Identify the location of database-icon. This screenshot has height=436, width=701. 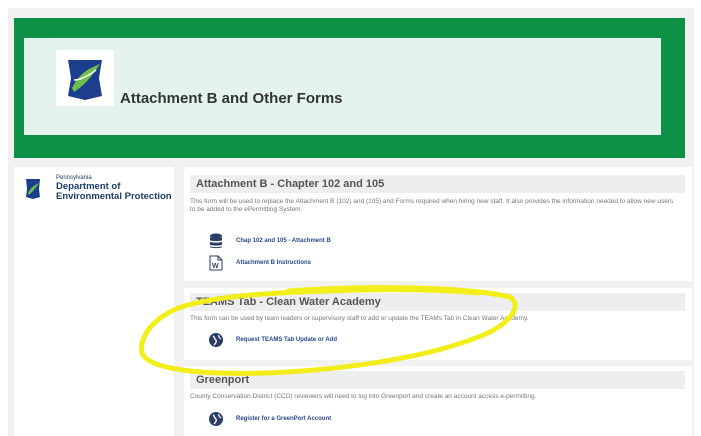
(216, 241).